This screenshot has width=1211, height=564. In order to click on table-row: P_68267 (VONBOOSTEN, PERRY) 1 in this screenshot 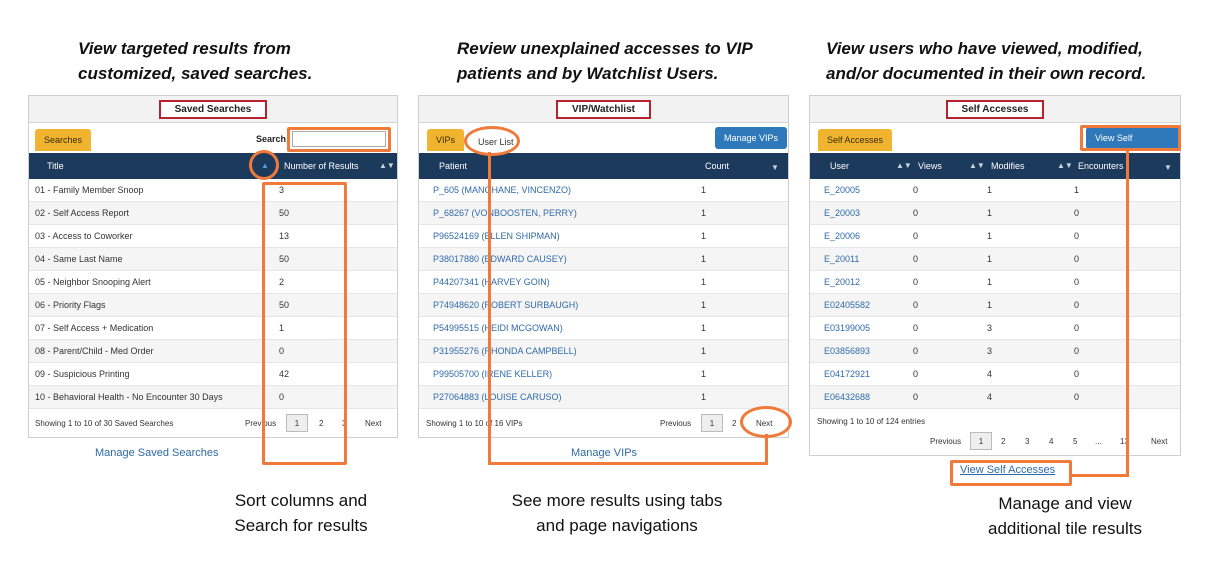, I will do `click(603, 213)`.